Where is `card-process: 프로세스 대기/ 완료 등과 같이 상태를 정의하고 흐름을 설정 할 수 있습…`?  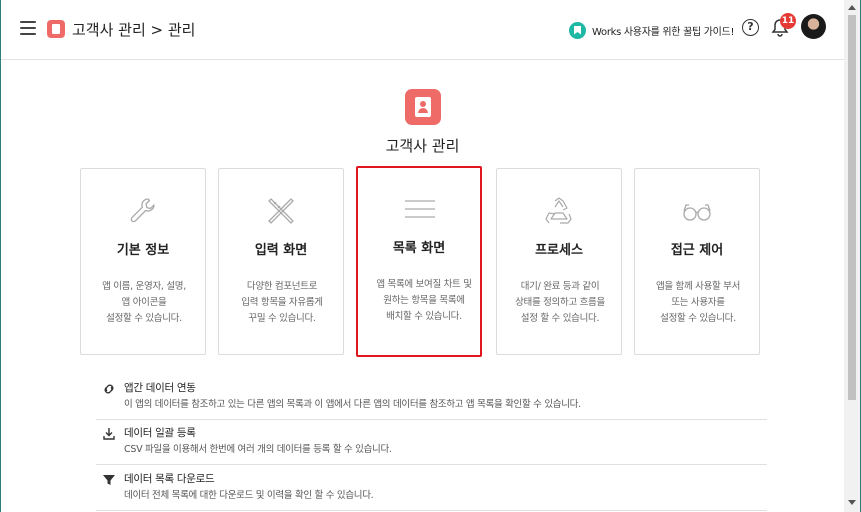
card-process: 프로세스 대기/ 완료 등과 같이 상태를 정의하고 흐름을 설정 할 수 있습… is located at coordinates (559, 261).